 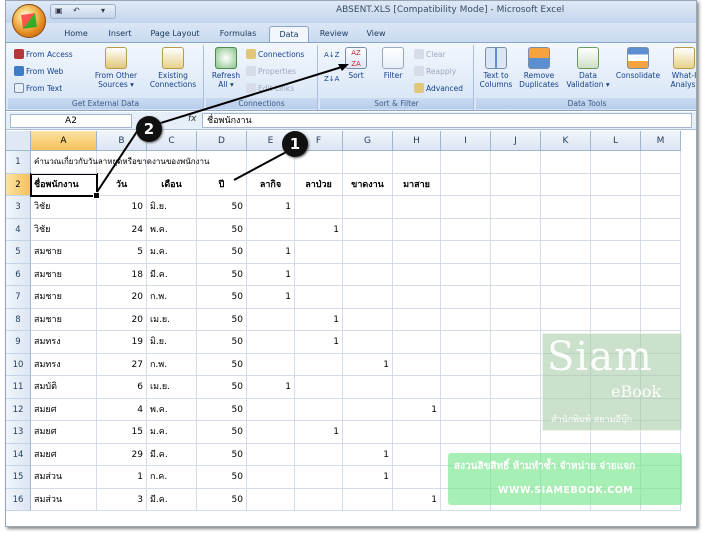 I want to click on qat-dropdown-icon: ▾, so click(x=103, y=10).